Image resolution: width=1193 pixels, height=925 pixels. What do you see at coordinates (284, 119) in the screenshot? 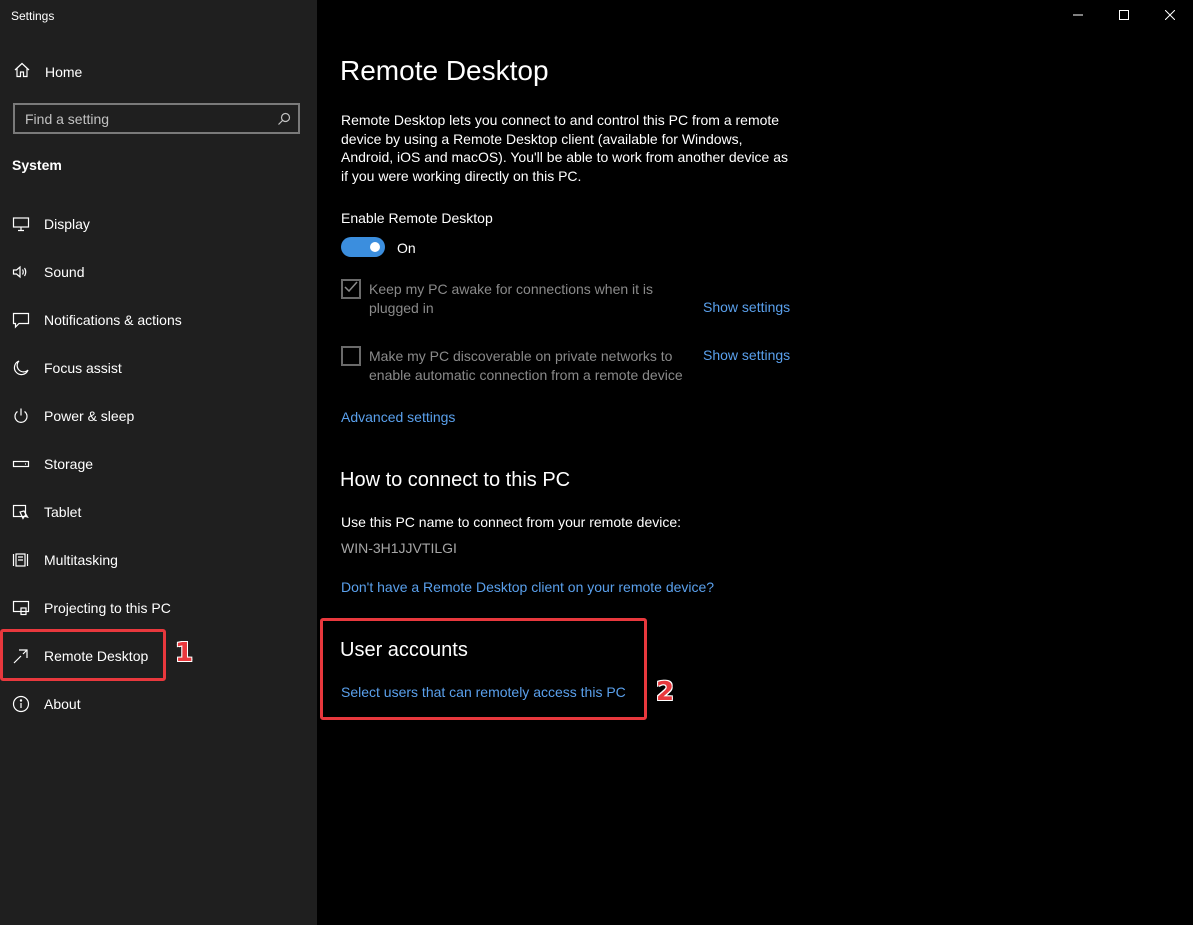
I see `search-icon` at bounding box center [284, 119].